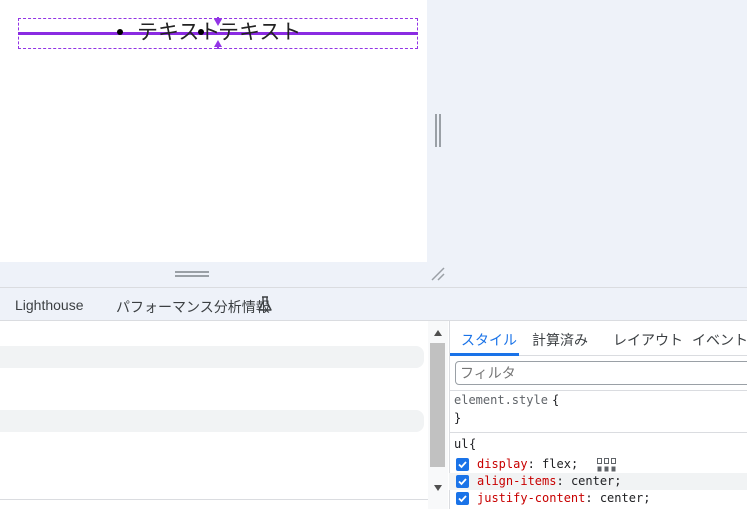 The height and width of the screenshot is (509, 747). What do you see at coordinates (556, 464) in the screenshot?
I see `css-property-value: flex` at bounding box center [556, 464].